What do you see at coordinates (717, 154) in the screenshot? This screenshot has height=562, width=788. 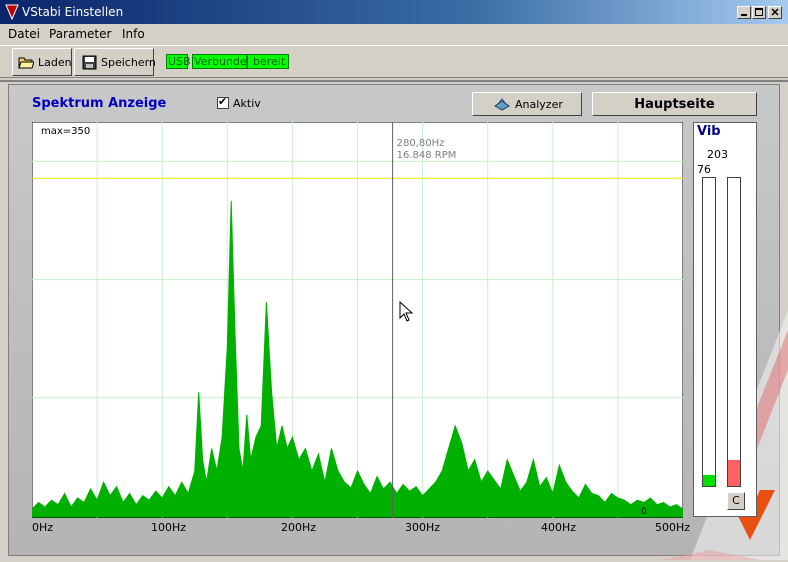 I see `vib-right-value: 203` at bounding box center [717, 154].